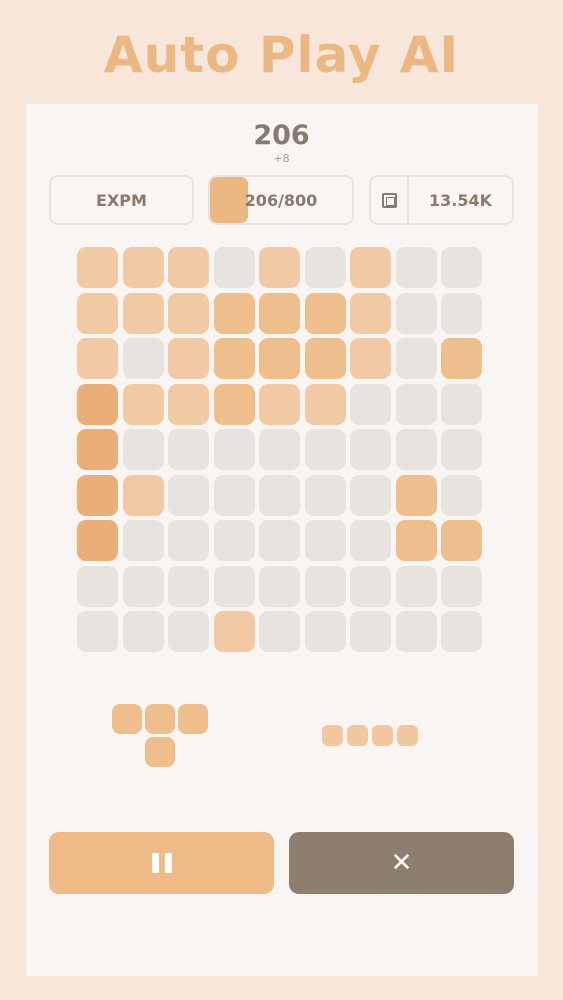 This screenshot has width=563, height=1000. I want to click on close-button: ✕, so click(401, 863).